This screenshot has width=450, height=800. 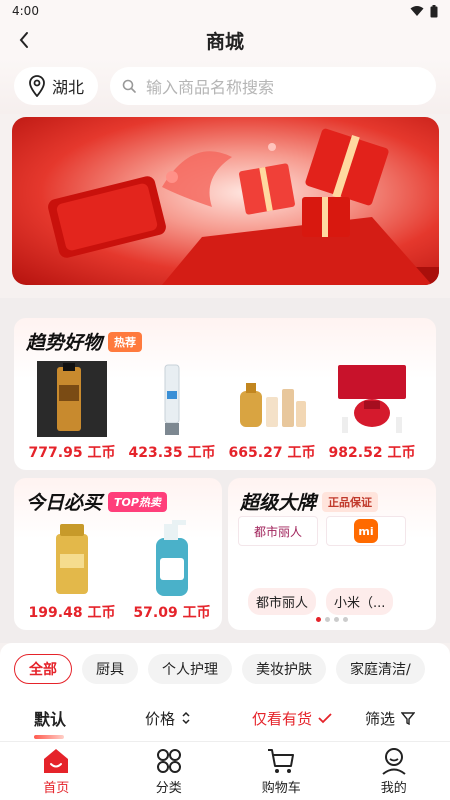 What do you see at coordinates (322, 531) in the screenshot?
I see `brand-logos: 都市丽人 mi` at bounding box center [322, 531].